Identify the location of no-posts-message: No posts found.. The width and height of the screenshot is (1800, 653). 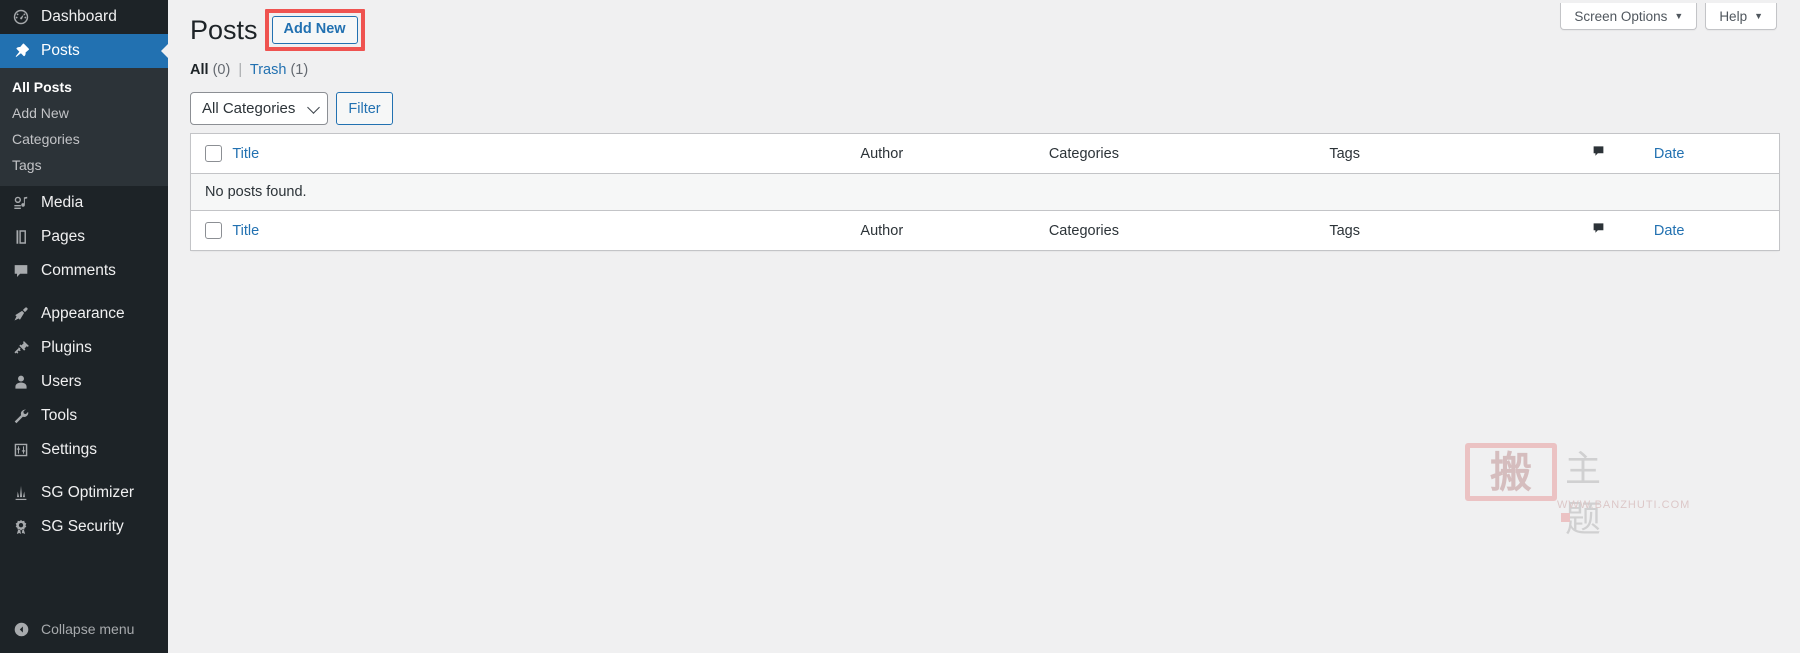
(985, 192).